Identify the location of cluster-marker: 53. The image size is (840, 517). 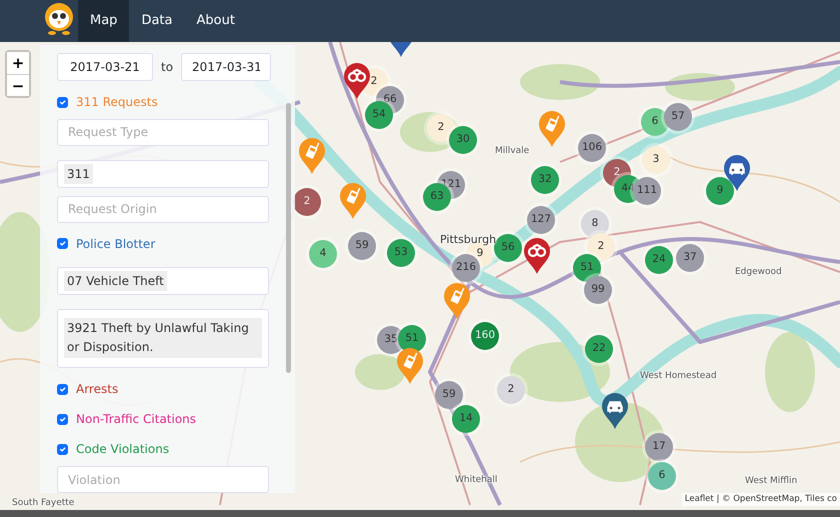
(401, 253).